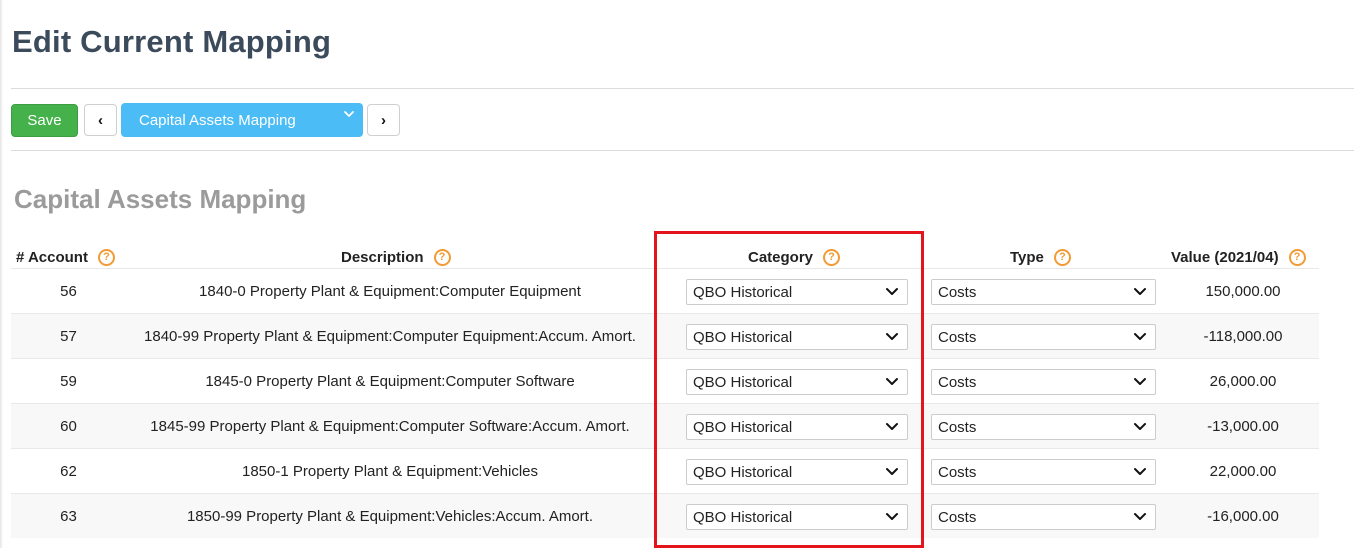 The width and height of the screenshot is (1354, 548). What do you see at coordinates (1243, 291) in the screenshot?
I see `account-value: 150,000.00` at bounding box center [1243, 291].